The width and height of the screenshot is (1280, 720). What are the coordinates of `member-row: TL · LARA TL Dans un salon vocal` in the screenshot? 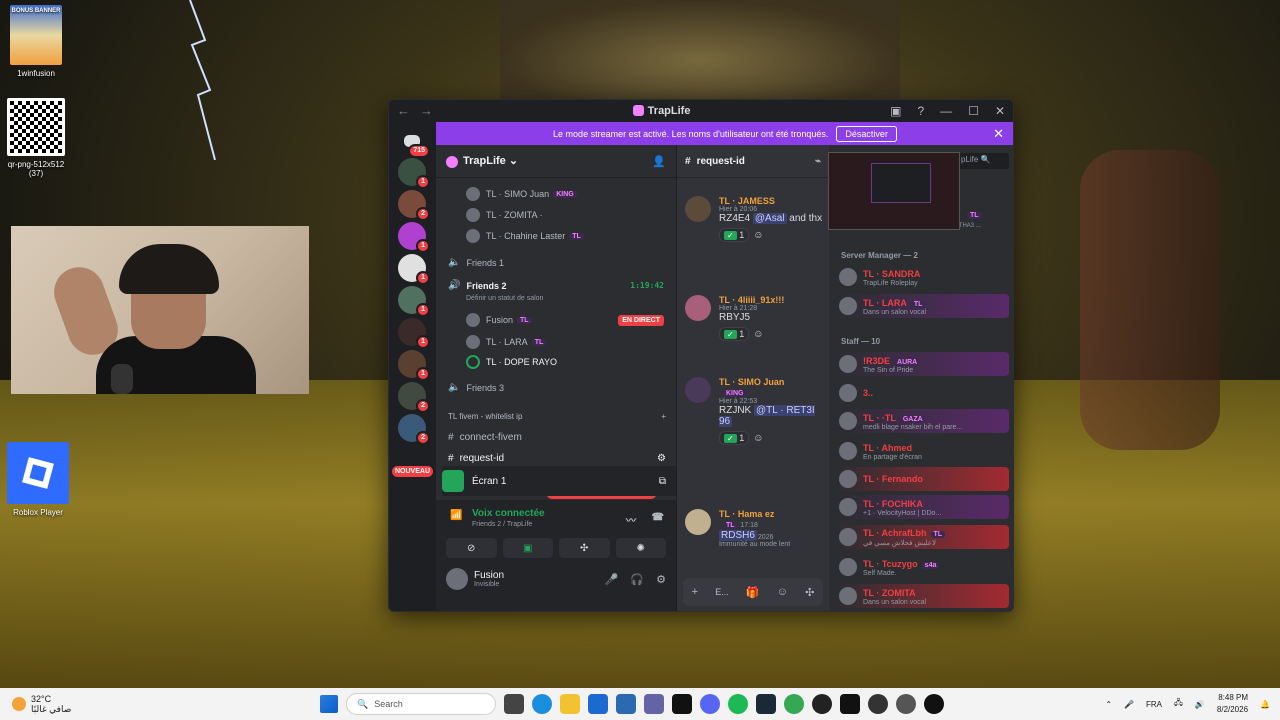 It's located at (922, 306).